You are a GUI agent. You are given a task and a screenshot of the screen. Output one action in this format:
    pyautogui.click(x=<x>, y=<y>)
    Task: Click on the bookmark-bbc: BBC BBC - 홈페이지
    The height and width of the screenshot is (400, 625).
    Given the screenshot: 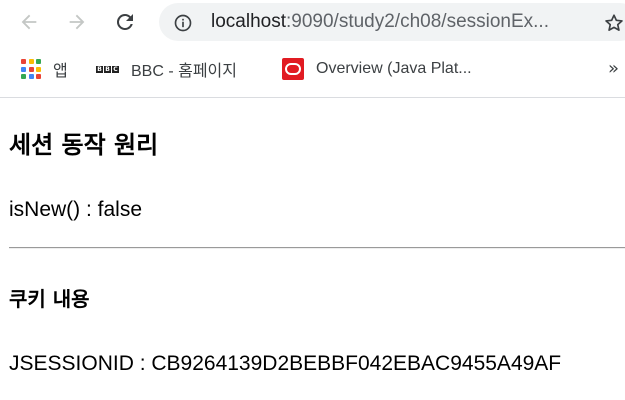 What is the action you would take?
    pyautogui.click(x=166, y=69)
    